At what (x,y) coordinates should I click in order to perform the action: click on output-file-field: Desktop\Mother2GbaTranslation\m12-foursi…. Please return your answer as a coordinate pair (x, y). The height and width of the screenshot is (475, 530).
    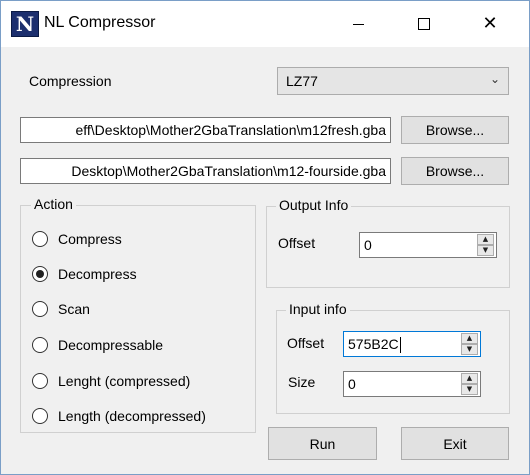
    Looking at the image, I should click on (205, 171).